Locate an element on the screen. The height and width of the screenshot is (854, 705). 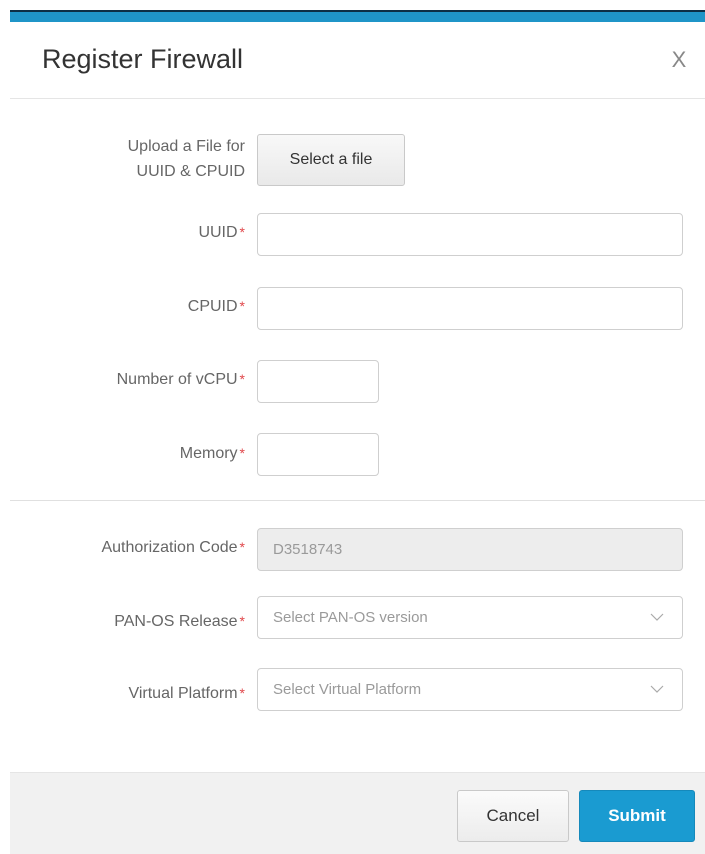
dialog-title: Register Firewall is located at coordinates (143, 59).